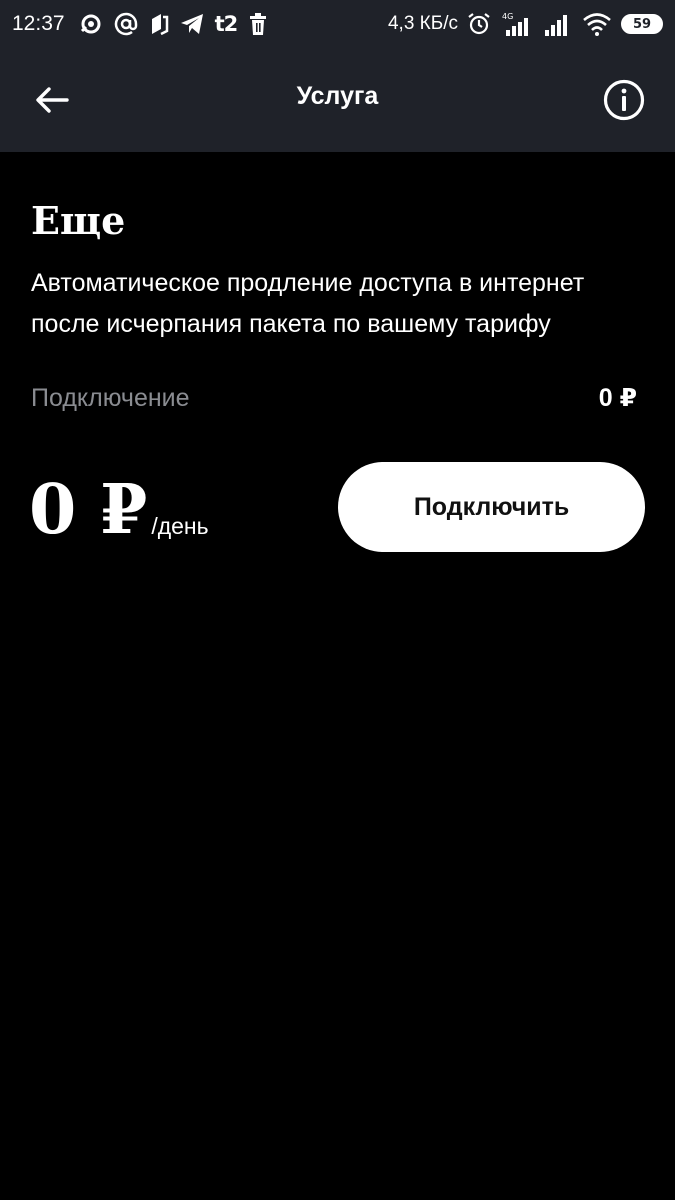 This screenshot has height=1200, width=675. I want to click on info-icon, so click(624, 100).